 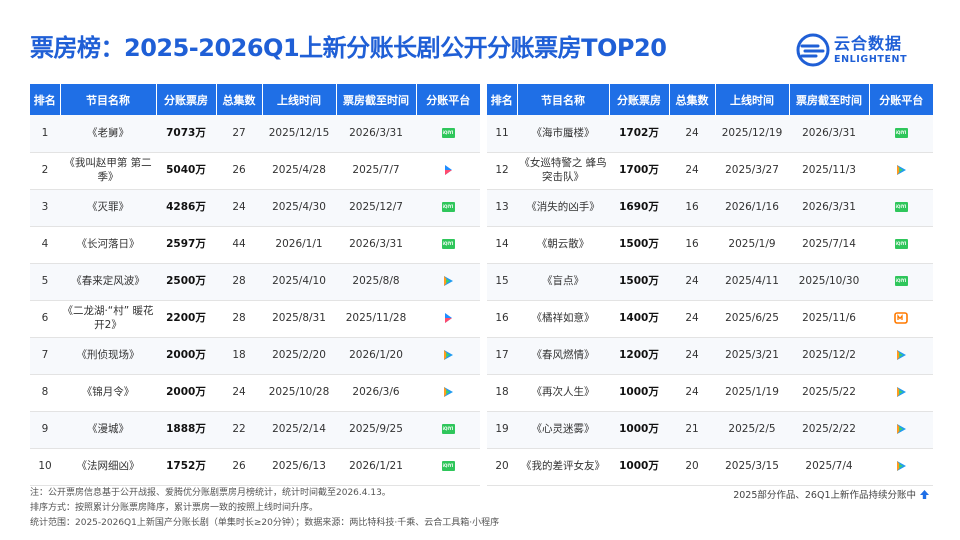 I want to click on table-row: 7 《刑侦现场》 2000万 18 2025/2/20 2026/1/20, so click(x=255, y=356).